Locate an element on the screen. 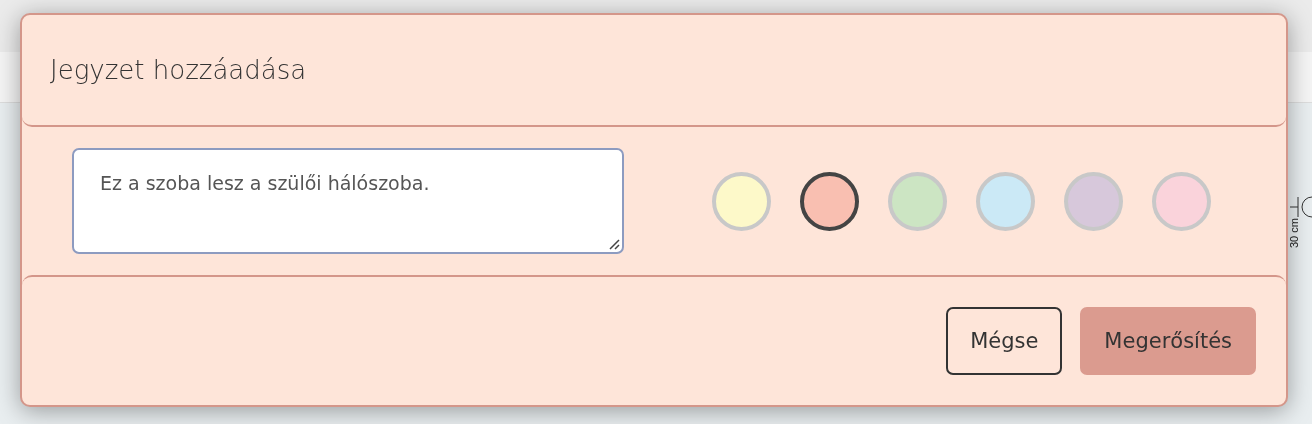  note-field: Ez a szoba lesz a szülői hálószoba. is located at coordinates (348, 201).